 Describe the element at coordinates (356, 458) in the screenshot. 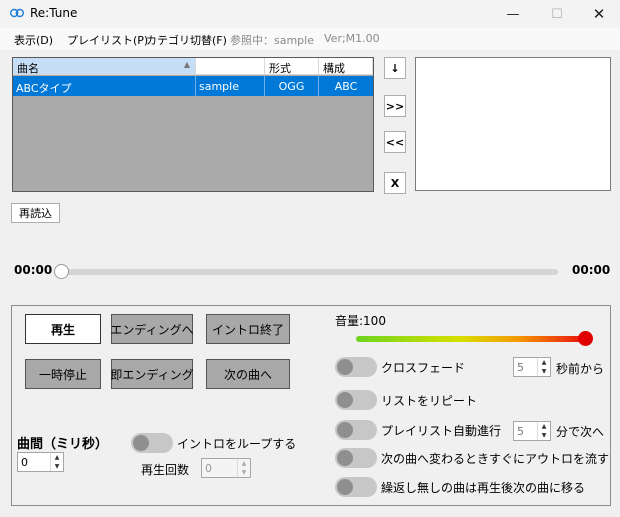

I see `outro-on-change-toggle` at that location.